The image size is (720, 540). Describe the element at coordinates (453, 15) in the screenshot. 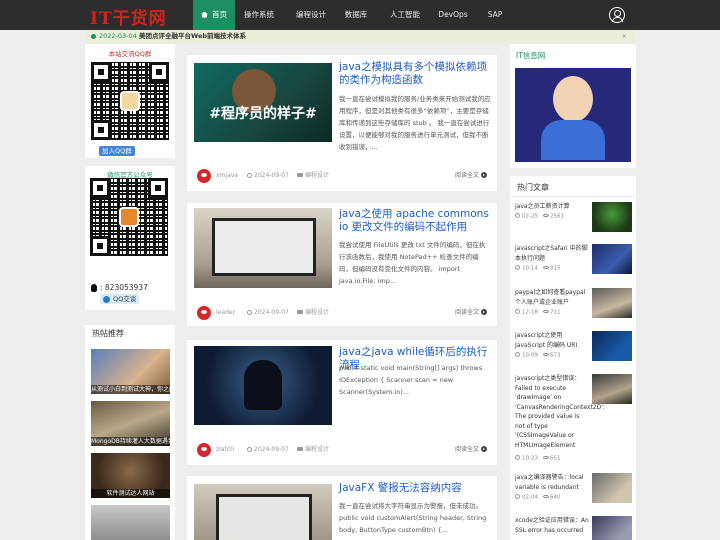

I see `nav-devops: DevOps` at that location.